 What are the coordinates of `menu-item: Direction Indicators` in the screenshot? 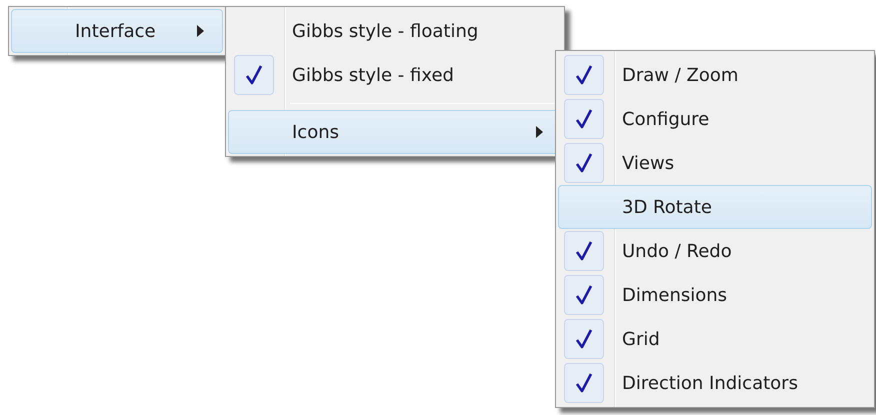 It's located at (715, 383).